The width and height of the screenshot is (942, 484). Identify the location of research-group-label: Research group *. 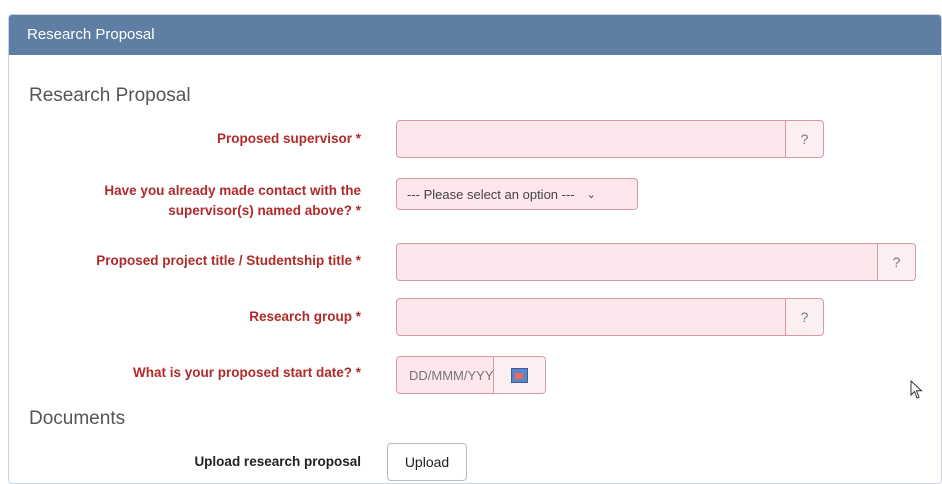
(305, 316).